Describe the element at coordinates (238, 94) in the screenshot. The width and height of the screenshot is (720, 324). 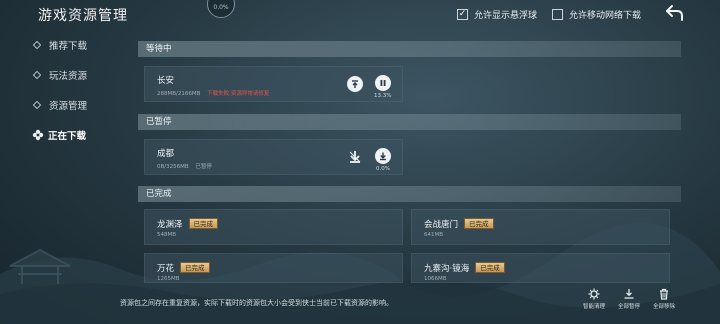
I see `resource-error: 下载失败,资源异常请修复` at that location.